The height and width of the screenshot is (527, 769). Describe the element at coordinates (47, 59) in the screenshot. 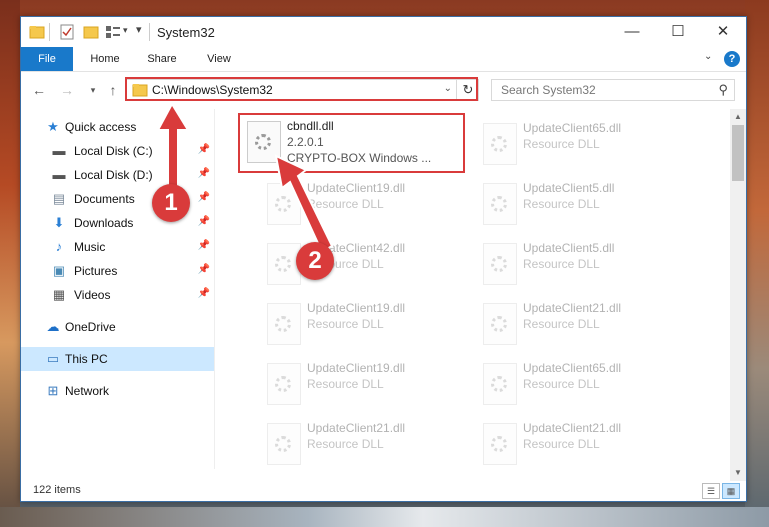

I see `tab-file: File` at that location.